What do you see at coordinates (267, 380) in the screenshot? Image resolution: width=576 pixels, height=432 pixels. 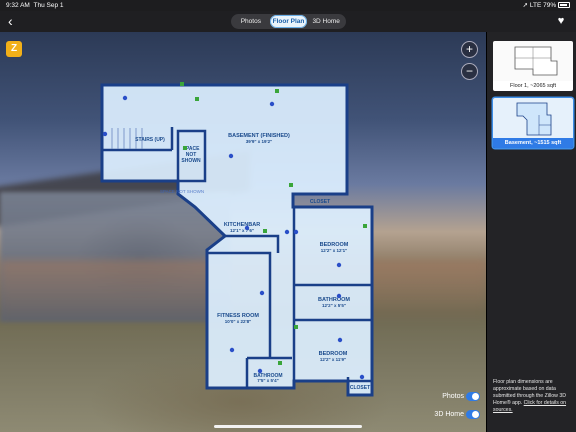 I see `room-dim-bathroom-2: 7'5" x 5'4"` at bounding box center [267, 380].